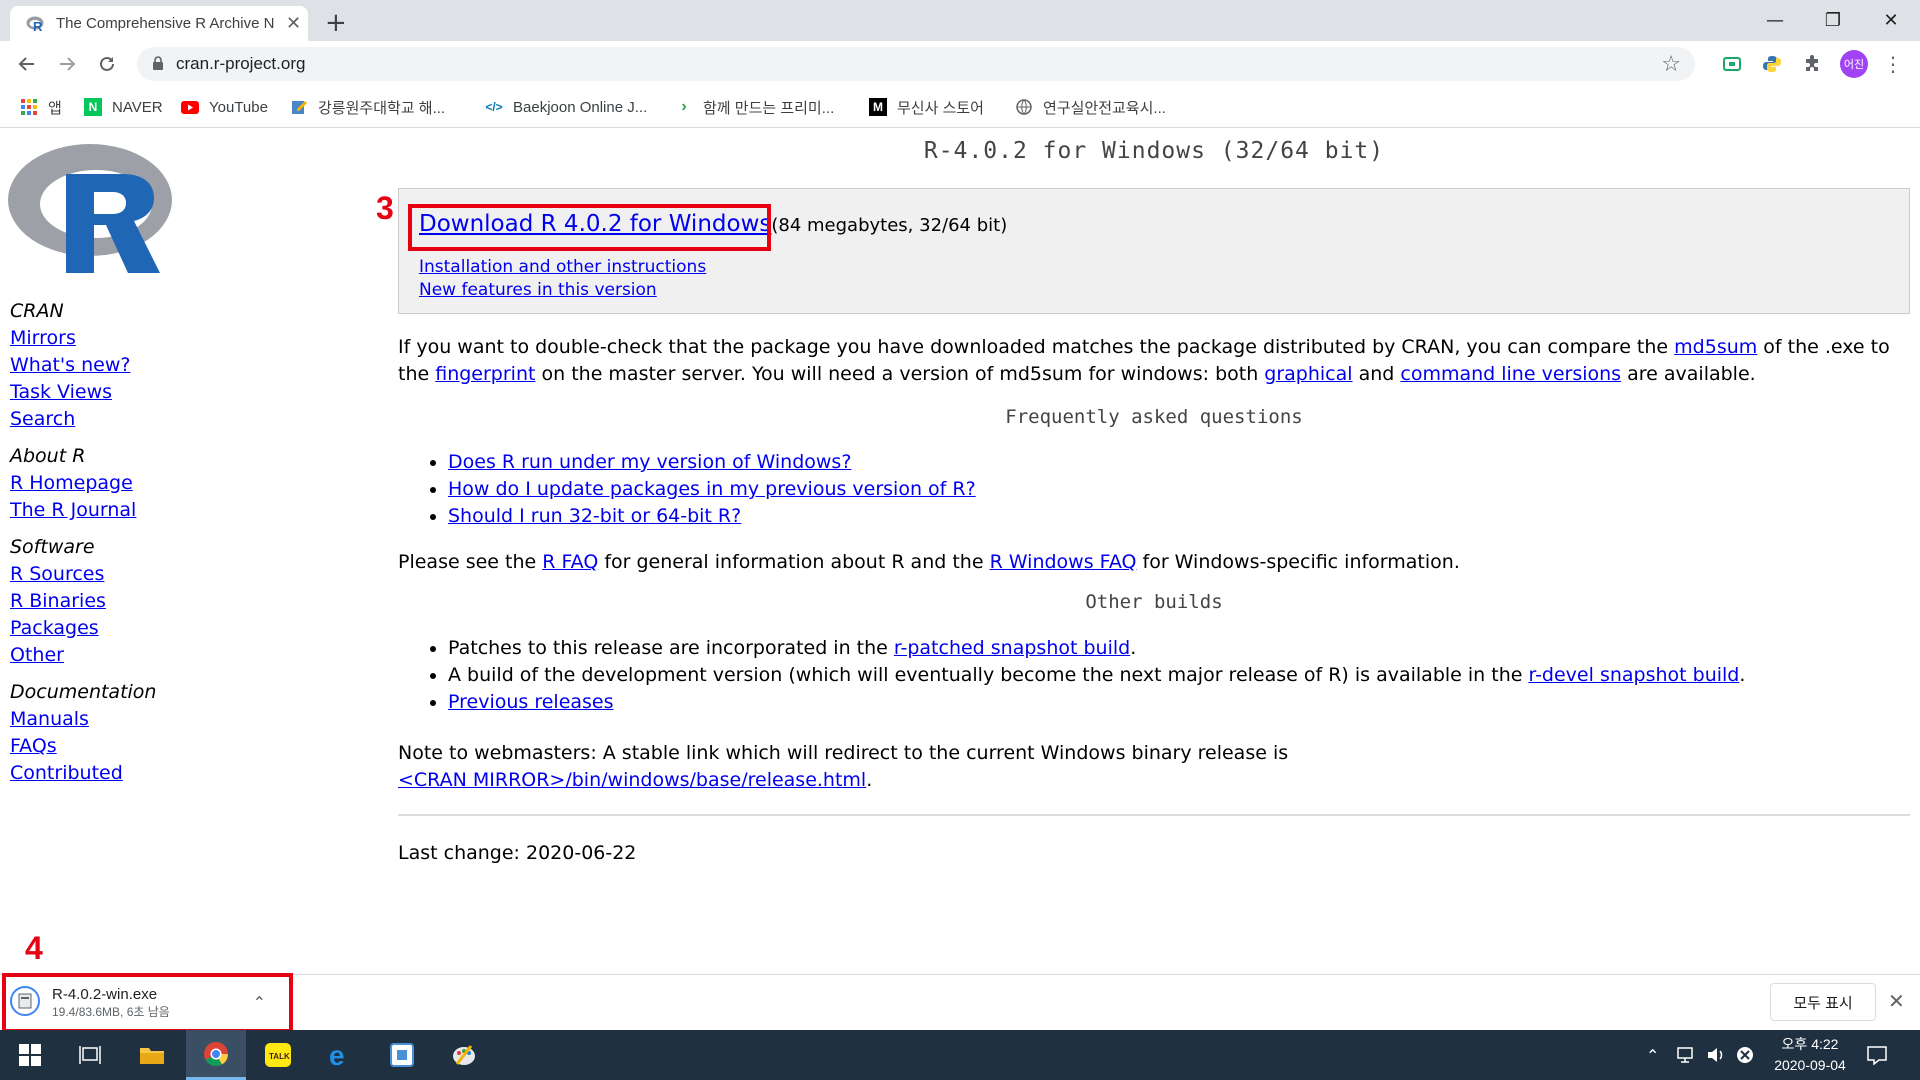 This screenshot has width=1920, height=1080. I want to click on r-faq-link: R FAQ, so click(570, 562).